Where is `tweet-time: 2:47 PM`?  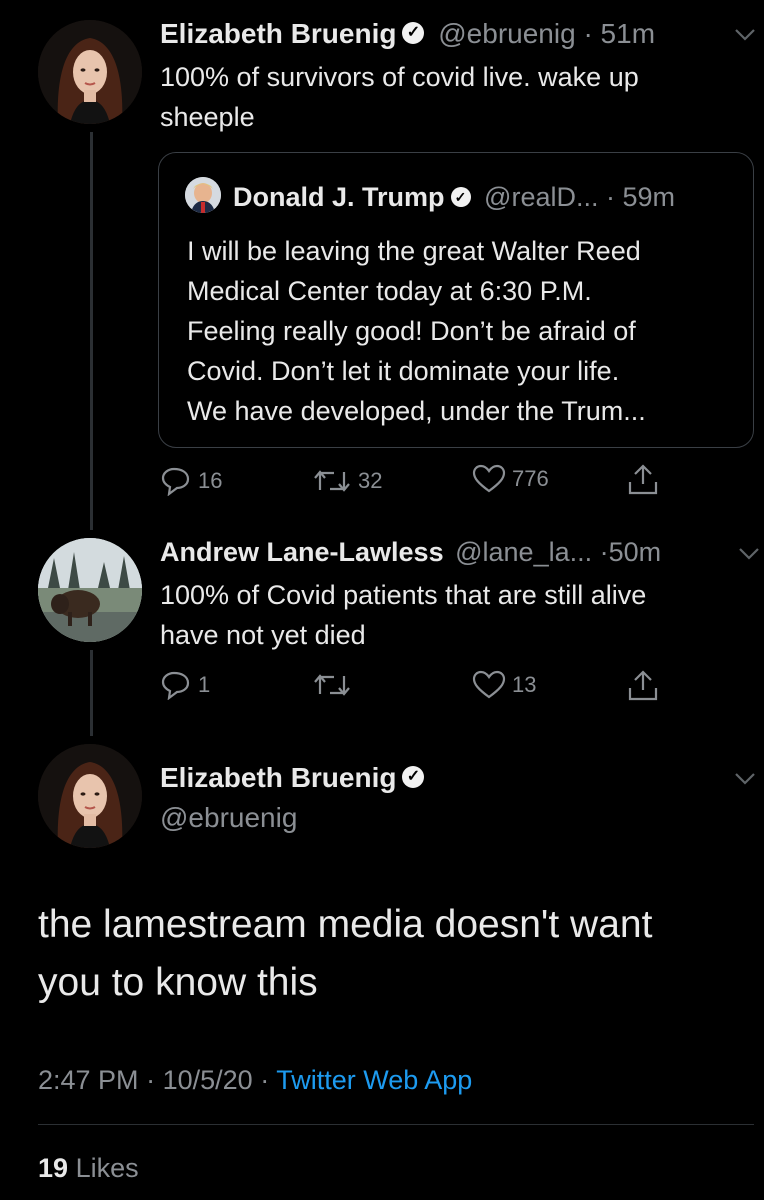 tweet-time: 2:47 PM is located at coordinates (88, 1080).